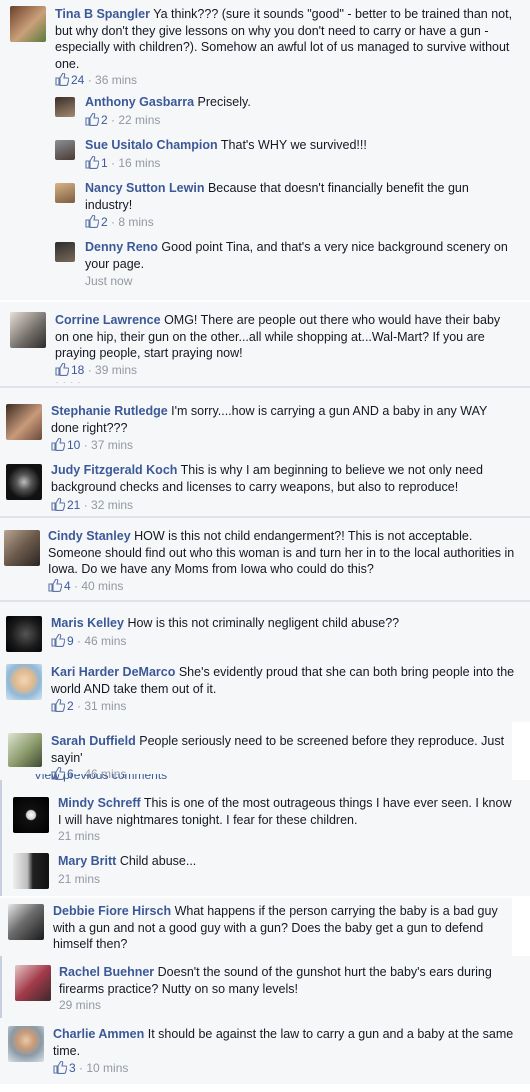  Describe the element at coordinates (98, 1034) in the screenshot. I see `commenter-name: Charlie Ammen` at that location.